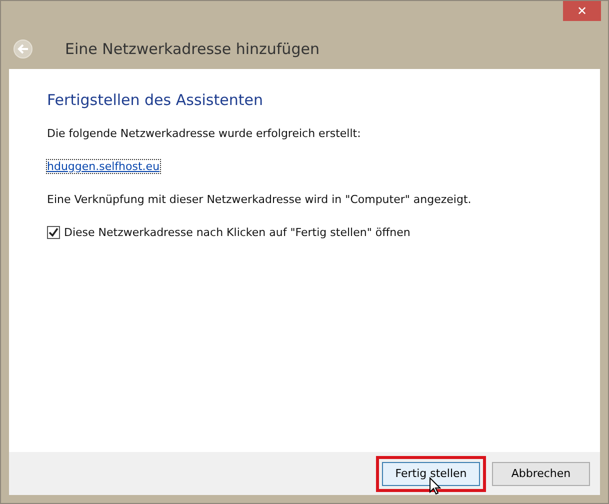  Describe the element at coordinates (192, 49) in the screenshot. I see `window-title: Eine Netzwerkadresse hinzufügen` at that location.